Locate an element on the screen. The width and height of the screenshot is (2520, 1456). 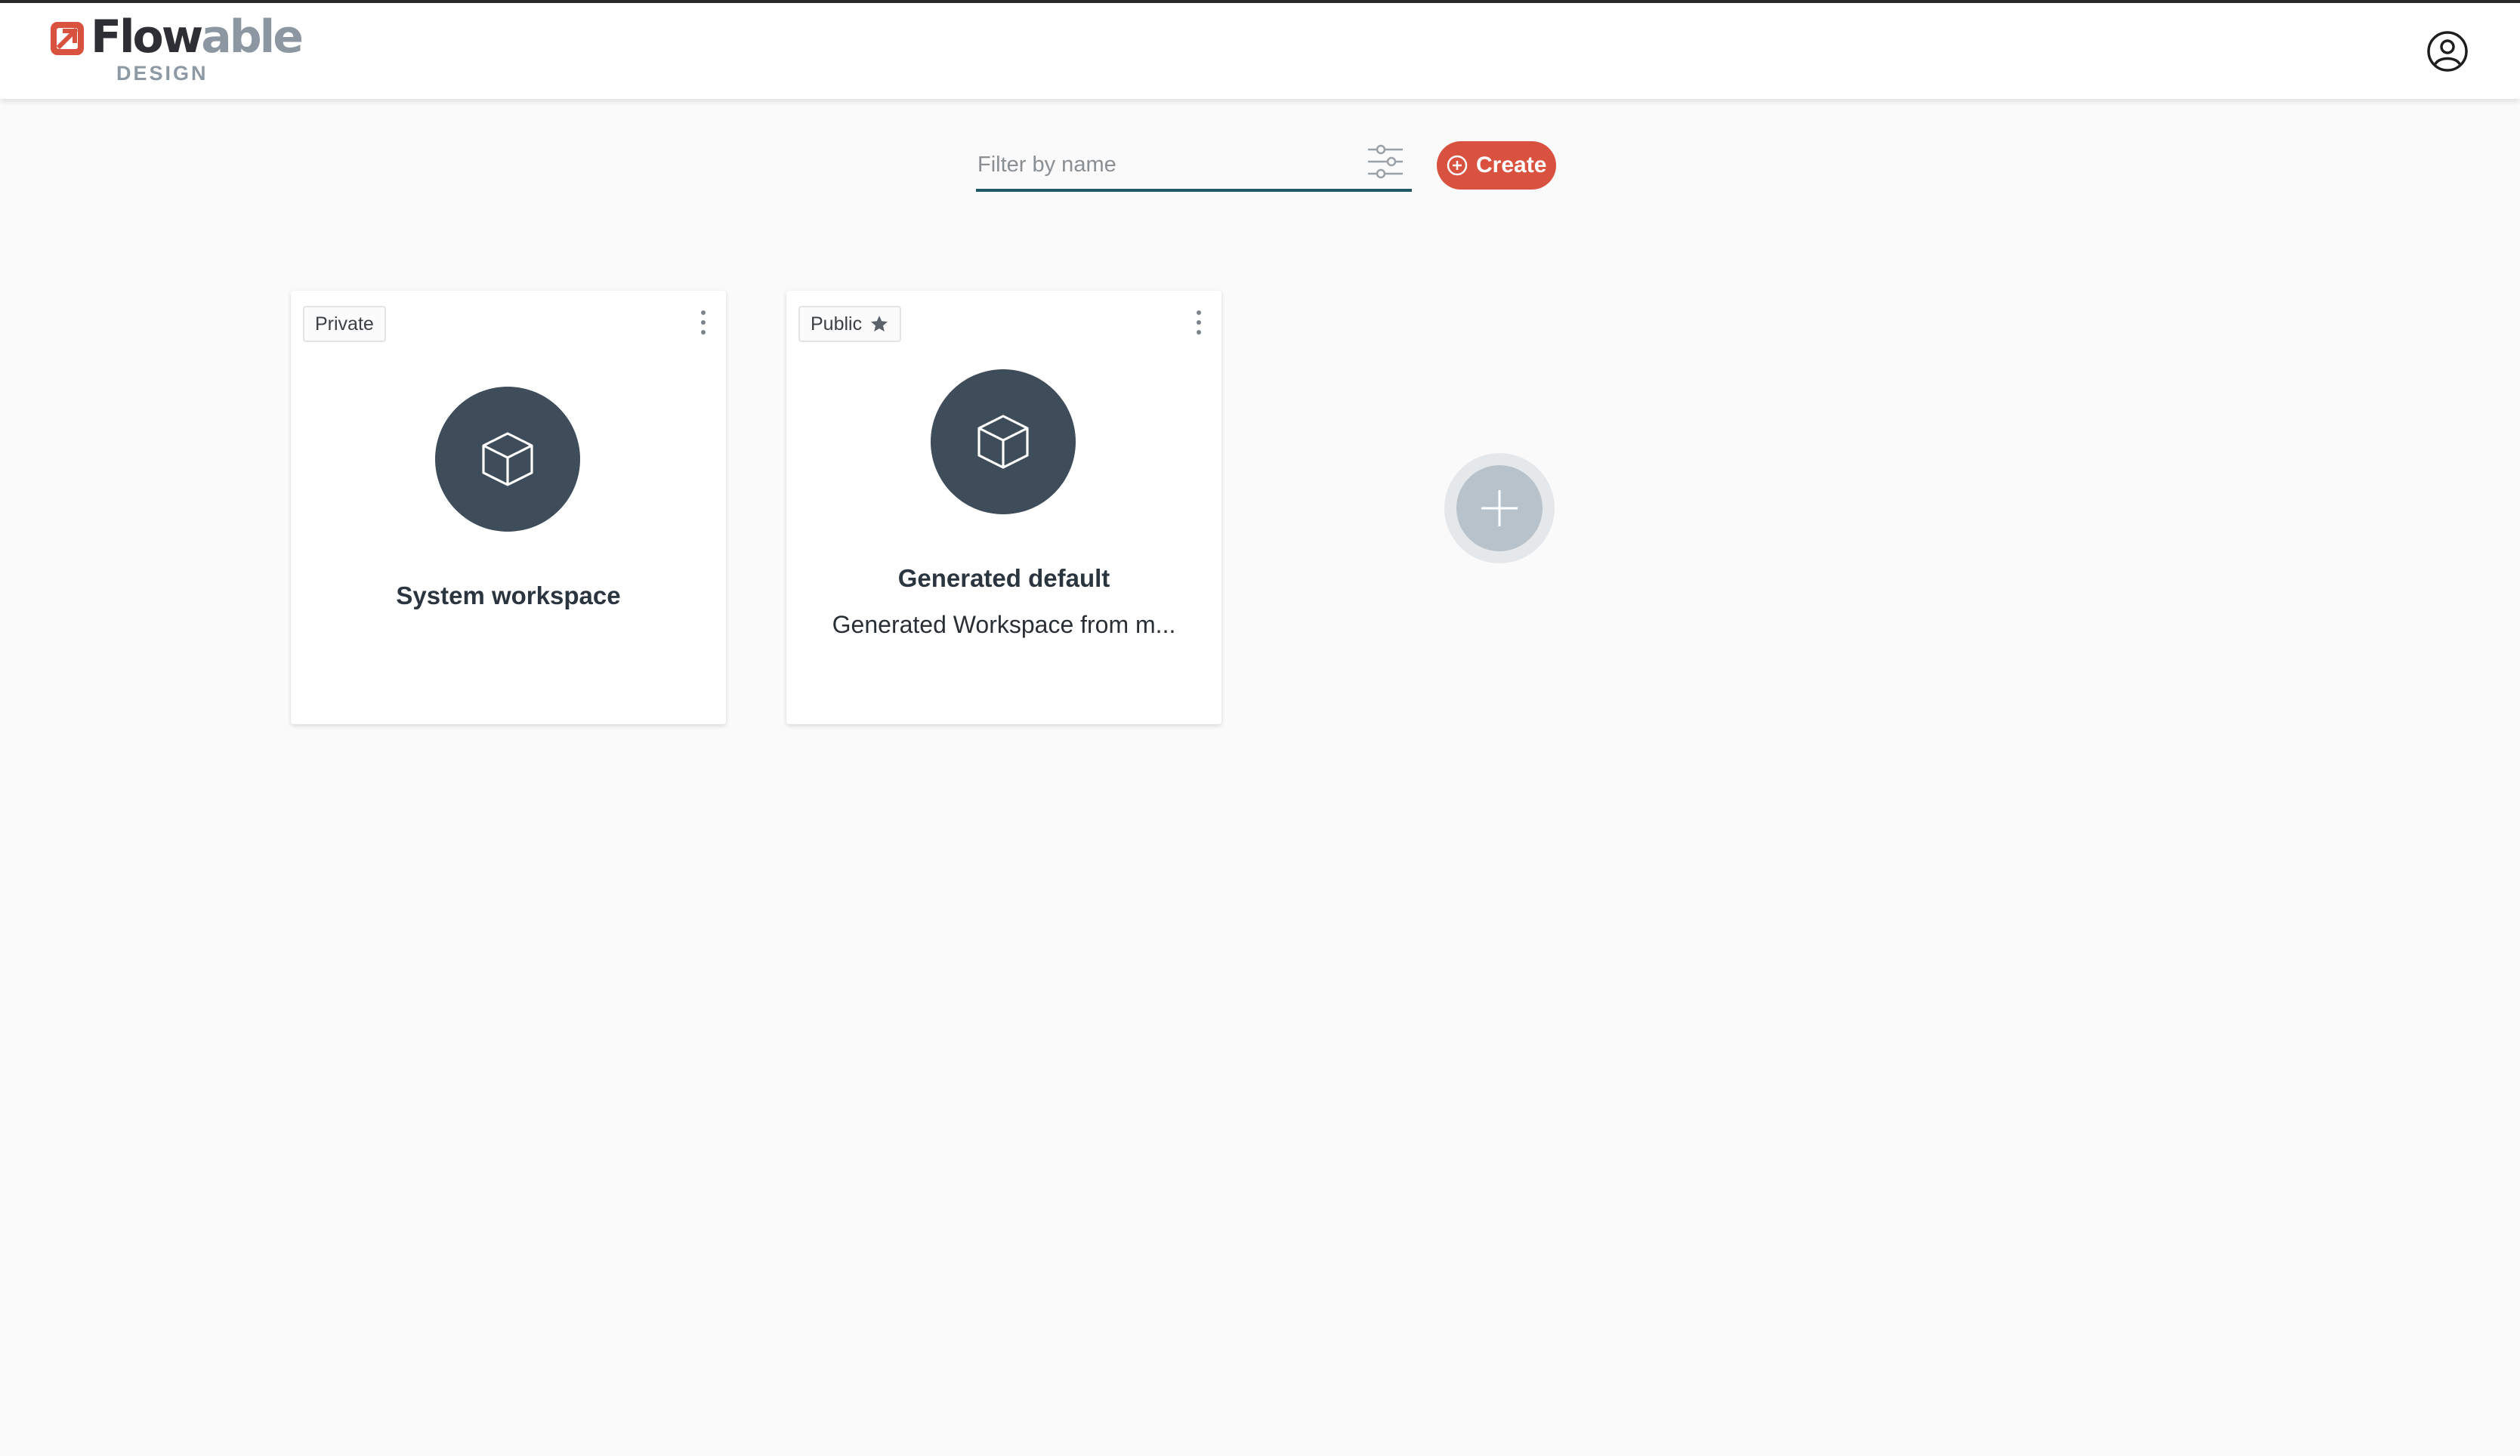
flowable-logo-mark-icon is located at coordinates (67, 38).